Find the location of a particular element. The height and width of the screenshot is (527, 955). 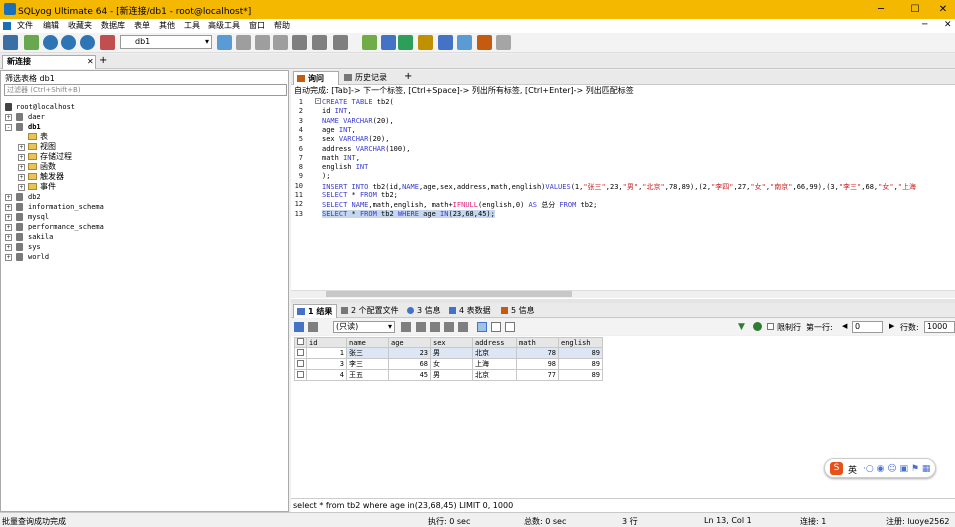

tab-info: 5 信息 is located at coordinates (519, 311).